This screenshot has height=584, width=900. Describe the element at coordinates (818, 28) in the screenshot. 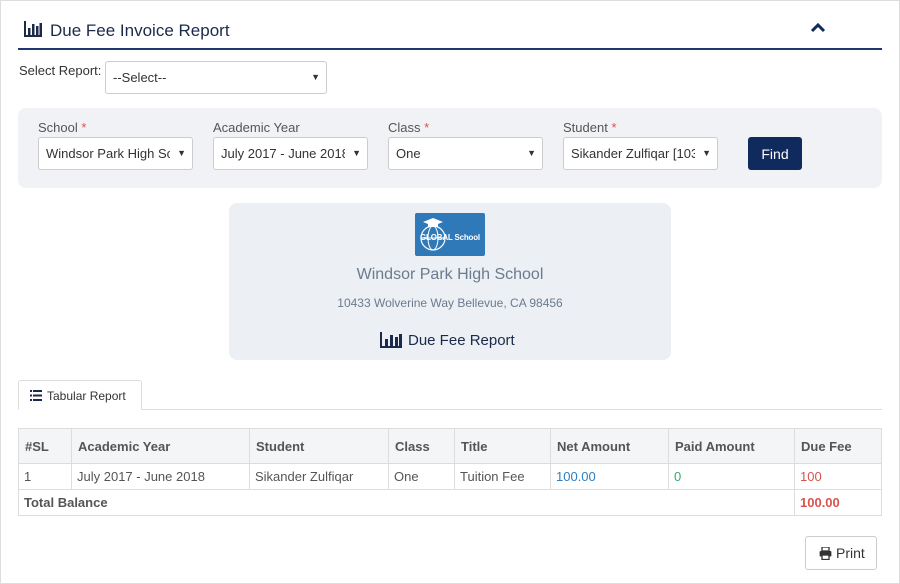

I see `chevron-up-icon` at that location.